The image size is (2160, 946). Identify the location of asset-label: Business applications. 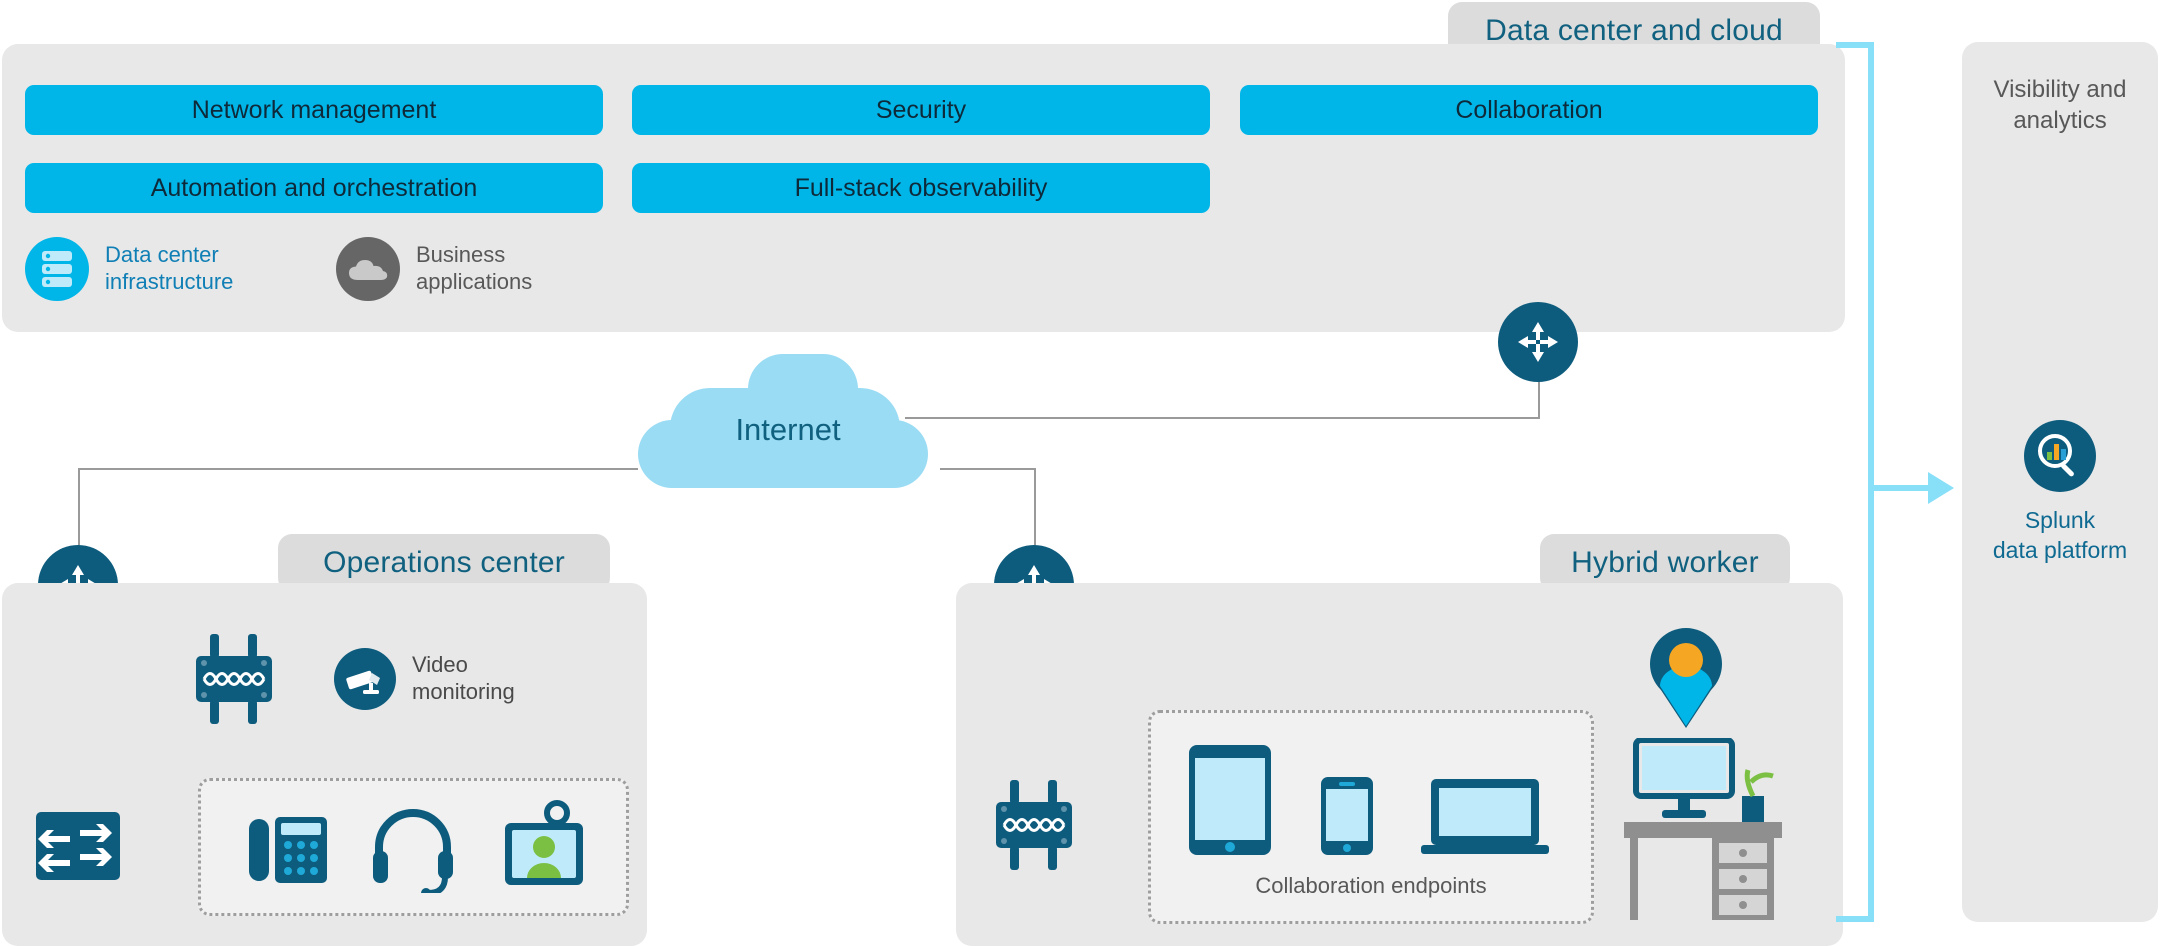
(474, 269).